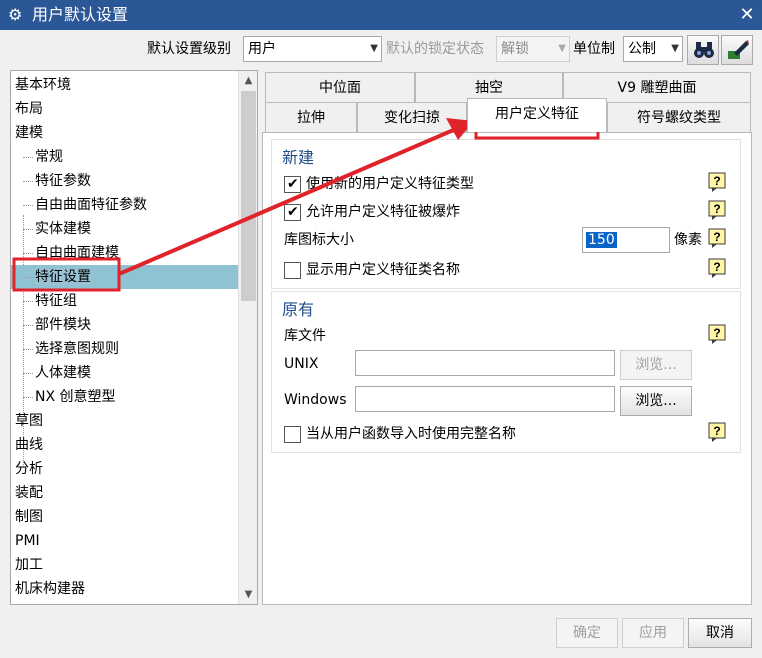 Image resolution: width=762 pixels, height=658 pixels. Describe the element at coordinates (125, 253) in the screenshot. I see `tree-item: 自由曲面建模` at that location.